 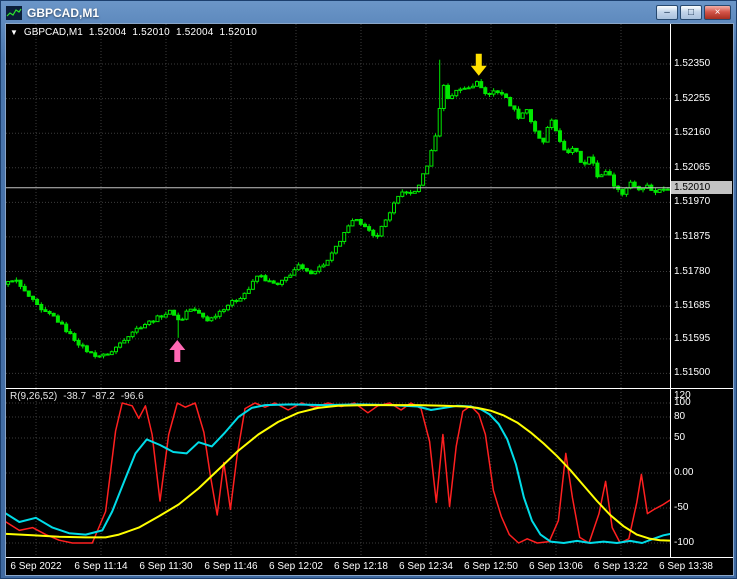 What do you see at coordinates (692, 63) in the screenshot?
I see `price-scale-label: 1.52350` at bounding box center [692, 63].